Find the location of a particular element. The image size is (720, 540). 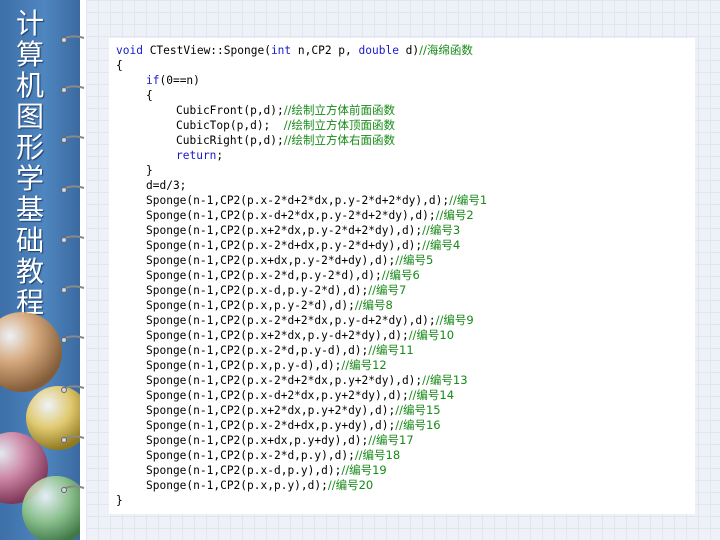

code-line: Sponge(n-1,CP2(p.x-2*d,p.y-d),d);//编号11 is located at coordinates (405, 350).